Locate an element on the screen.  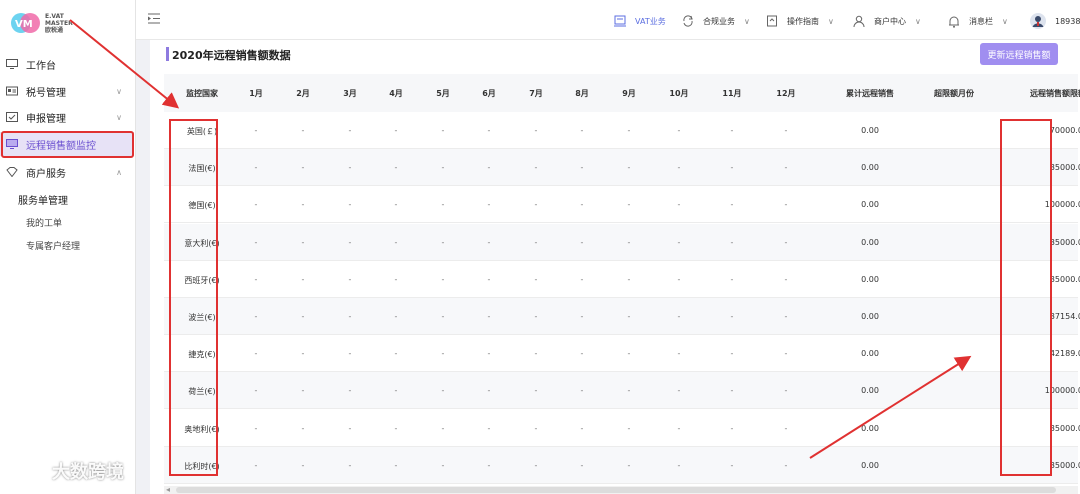
nav-merchant-center: 商户中心 ∨ is located at coordinates (887, 21).